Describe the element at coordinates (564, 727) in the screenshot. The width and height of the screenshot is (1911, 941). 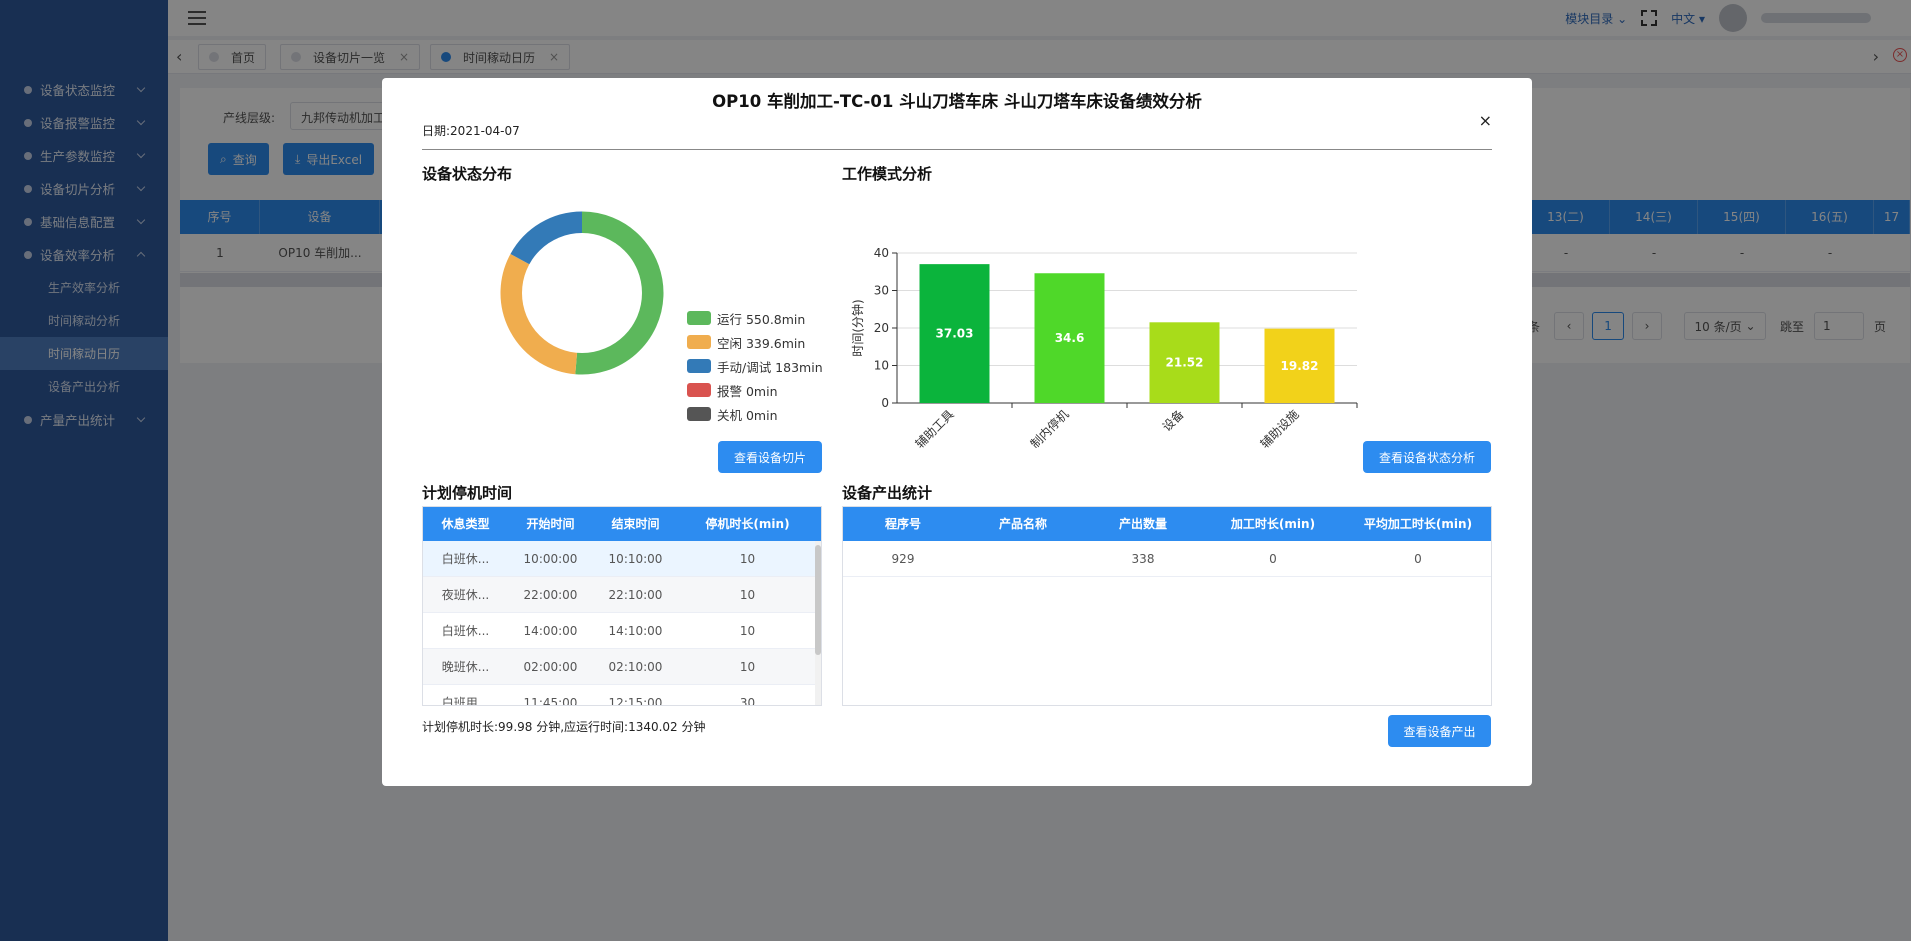
I see `plan-stop-footnote: 计划停机时长:99.98 分钟,应运行时间:1340.02 分钟` at that location.